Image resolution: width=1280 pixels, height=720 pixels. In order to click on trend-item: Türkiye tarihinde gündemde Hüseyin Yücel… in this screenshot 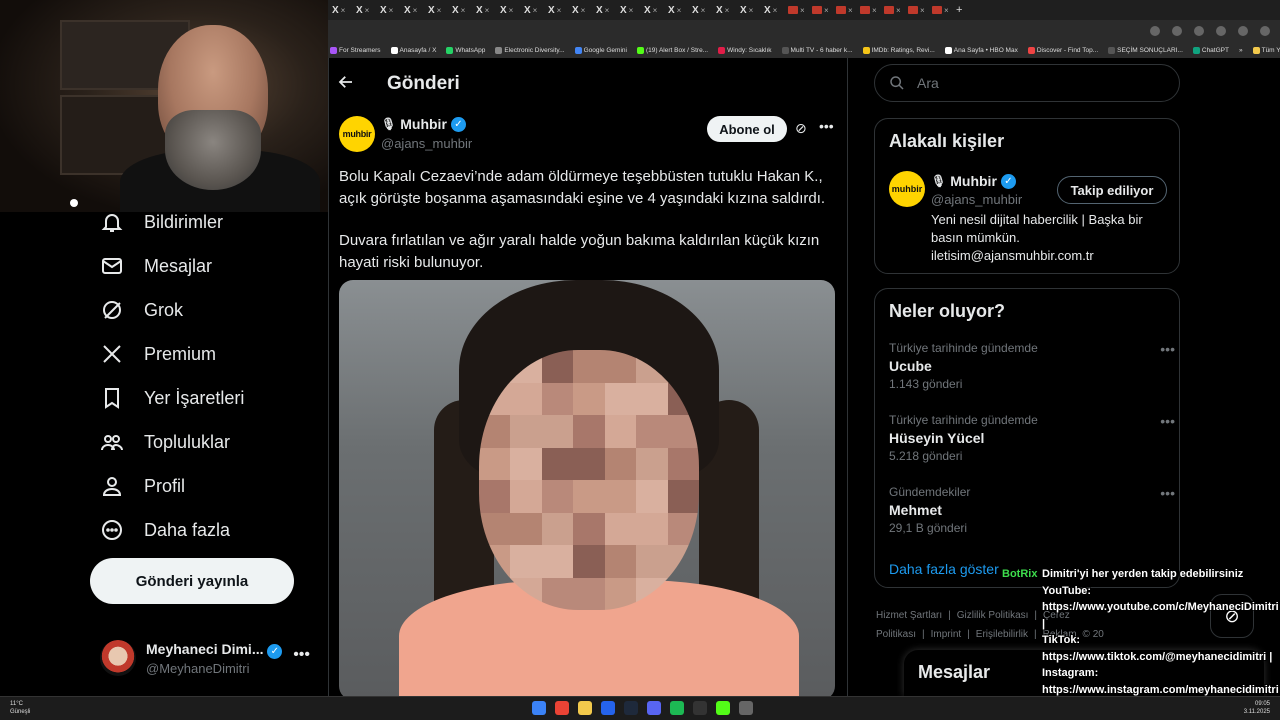, I will do `click(1032, 438)`.